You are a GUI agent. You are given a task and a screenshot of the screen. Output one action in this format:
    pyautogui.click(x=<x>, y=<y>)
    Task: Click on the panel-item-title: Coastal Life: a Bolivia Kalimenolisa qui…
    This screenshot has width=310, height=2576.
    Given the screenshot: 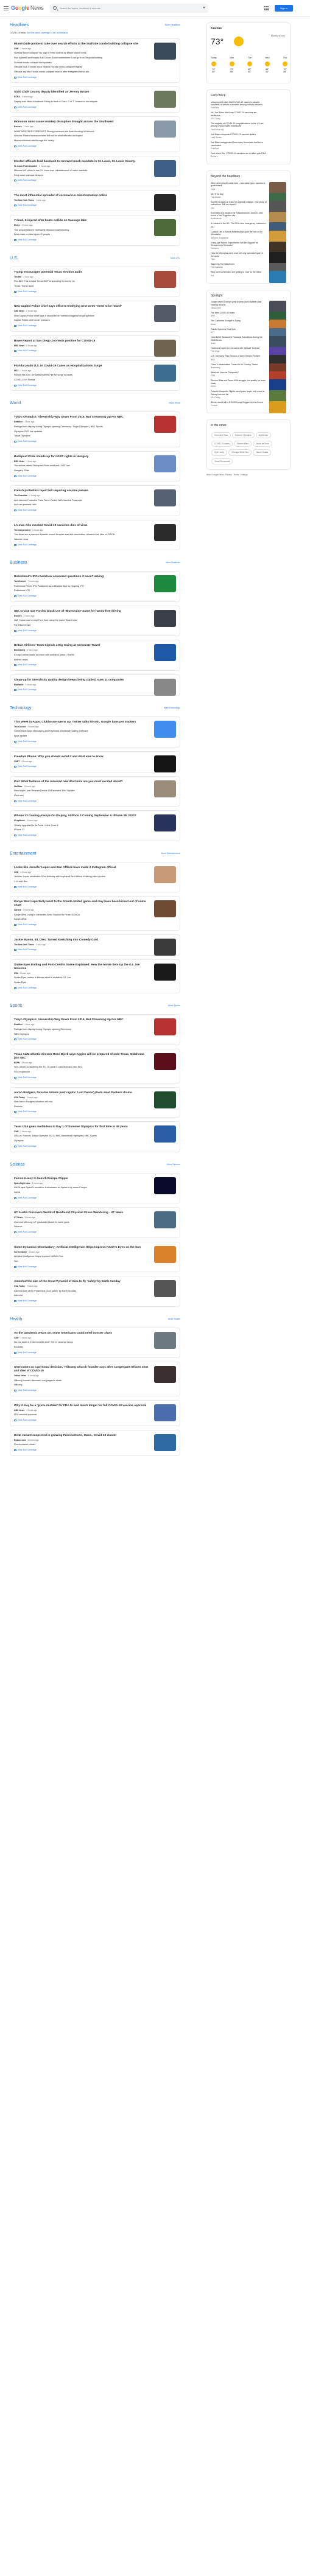 What is the action you would take?
    pyautogui.click(x=236, y=233)
    